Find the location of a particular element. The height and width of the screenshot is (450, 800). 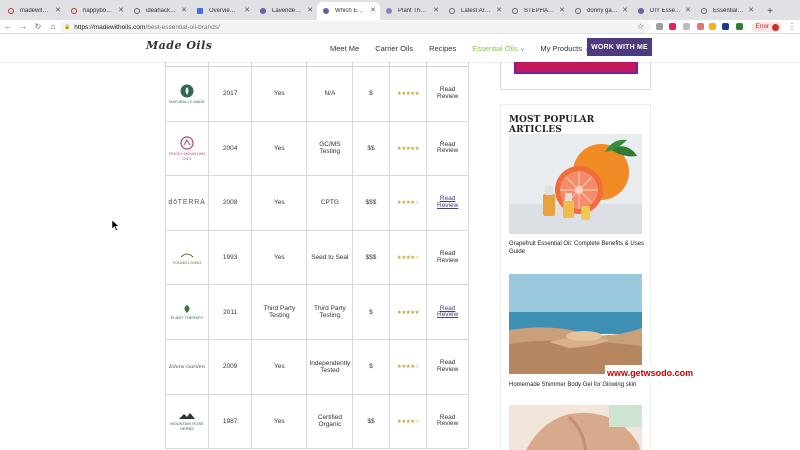

sourcing-cell: Yes is located at coordinates (279, 203).